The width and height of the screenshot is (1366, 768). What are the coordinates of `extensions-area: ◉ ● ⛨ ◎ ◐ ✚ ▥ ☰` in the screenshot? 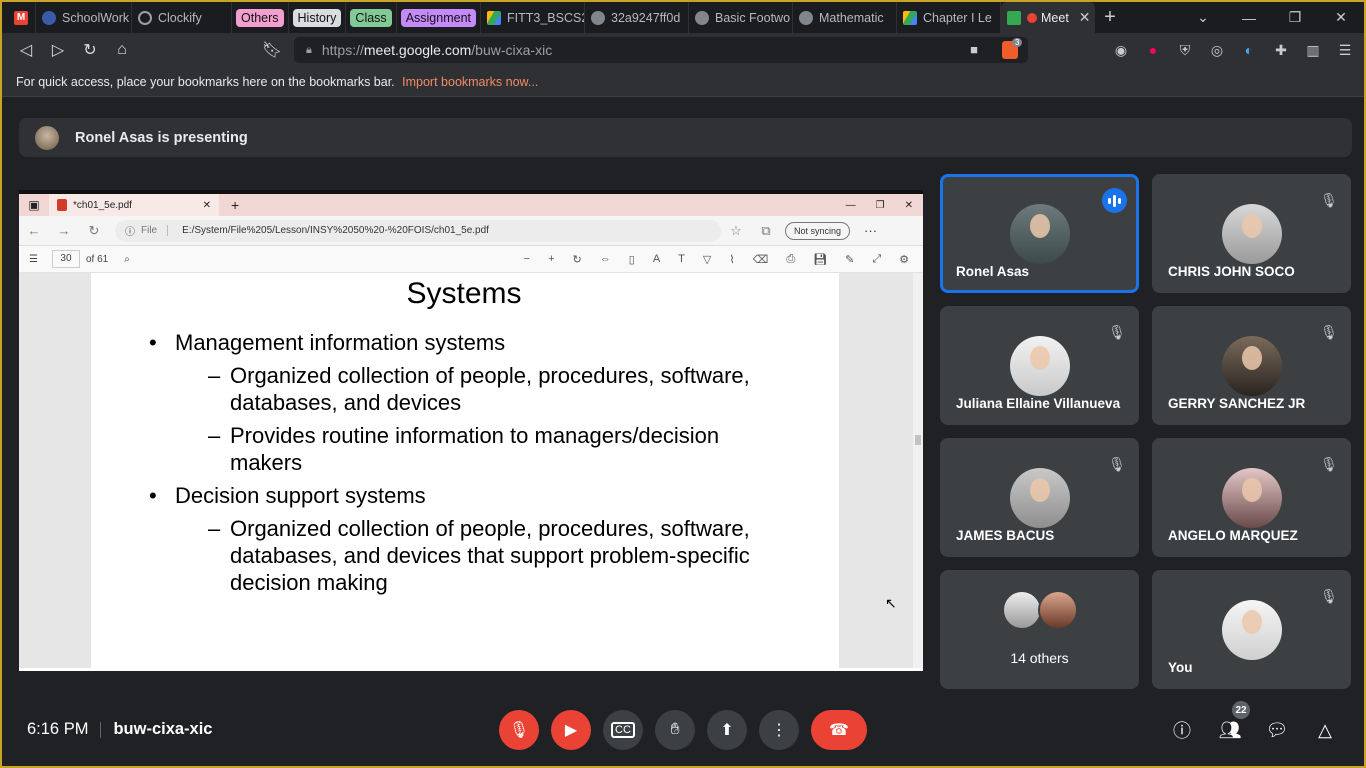 It's located at (1233, 50).